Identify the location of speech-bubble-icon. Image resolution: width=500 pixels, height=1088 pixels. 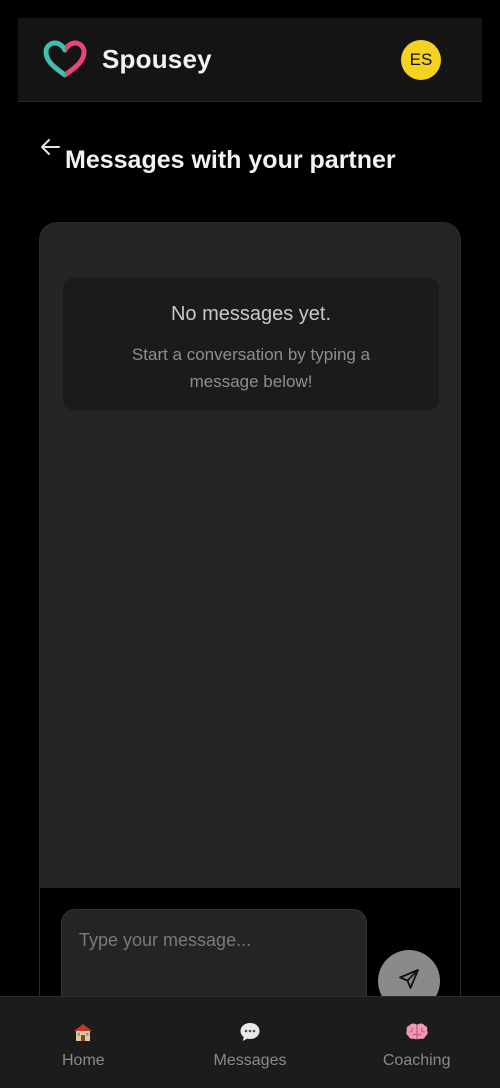
(250, 1032).